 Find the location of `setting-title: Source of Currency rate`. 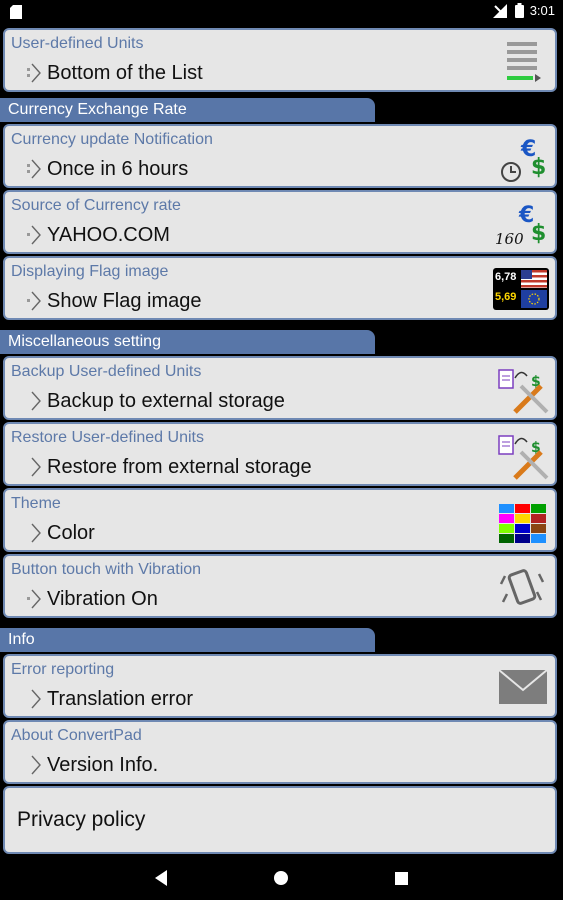

setting-title: Source of Currency rate is located at coordinates (96, 205).